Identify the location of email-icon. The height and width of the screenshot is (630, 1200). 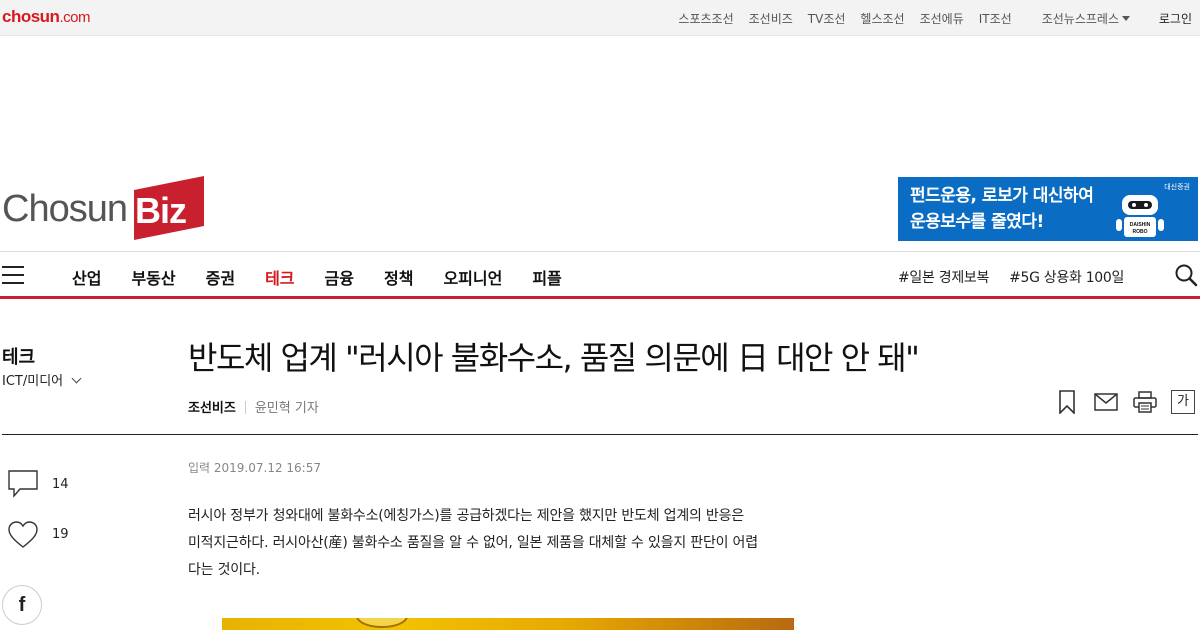
(1106, 402).